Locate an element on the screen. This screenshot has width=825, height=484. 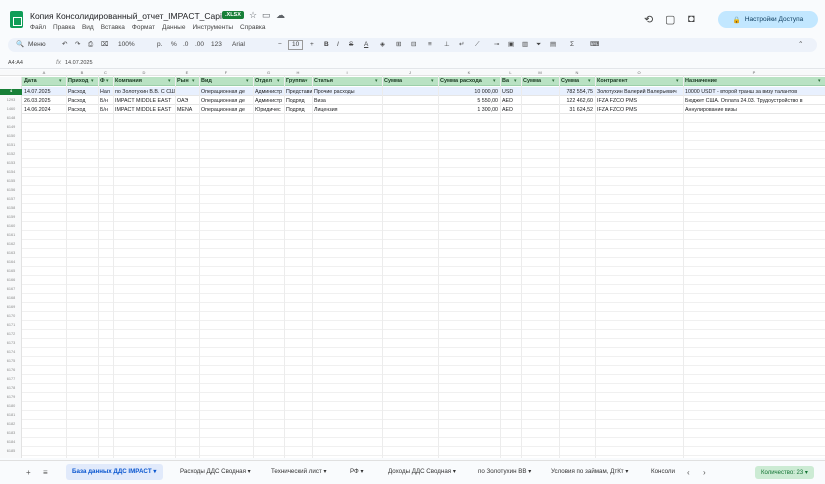
column-letter: P is located at coordinates (754, 72).